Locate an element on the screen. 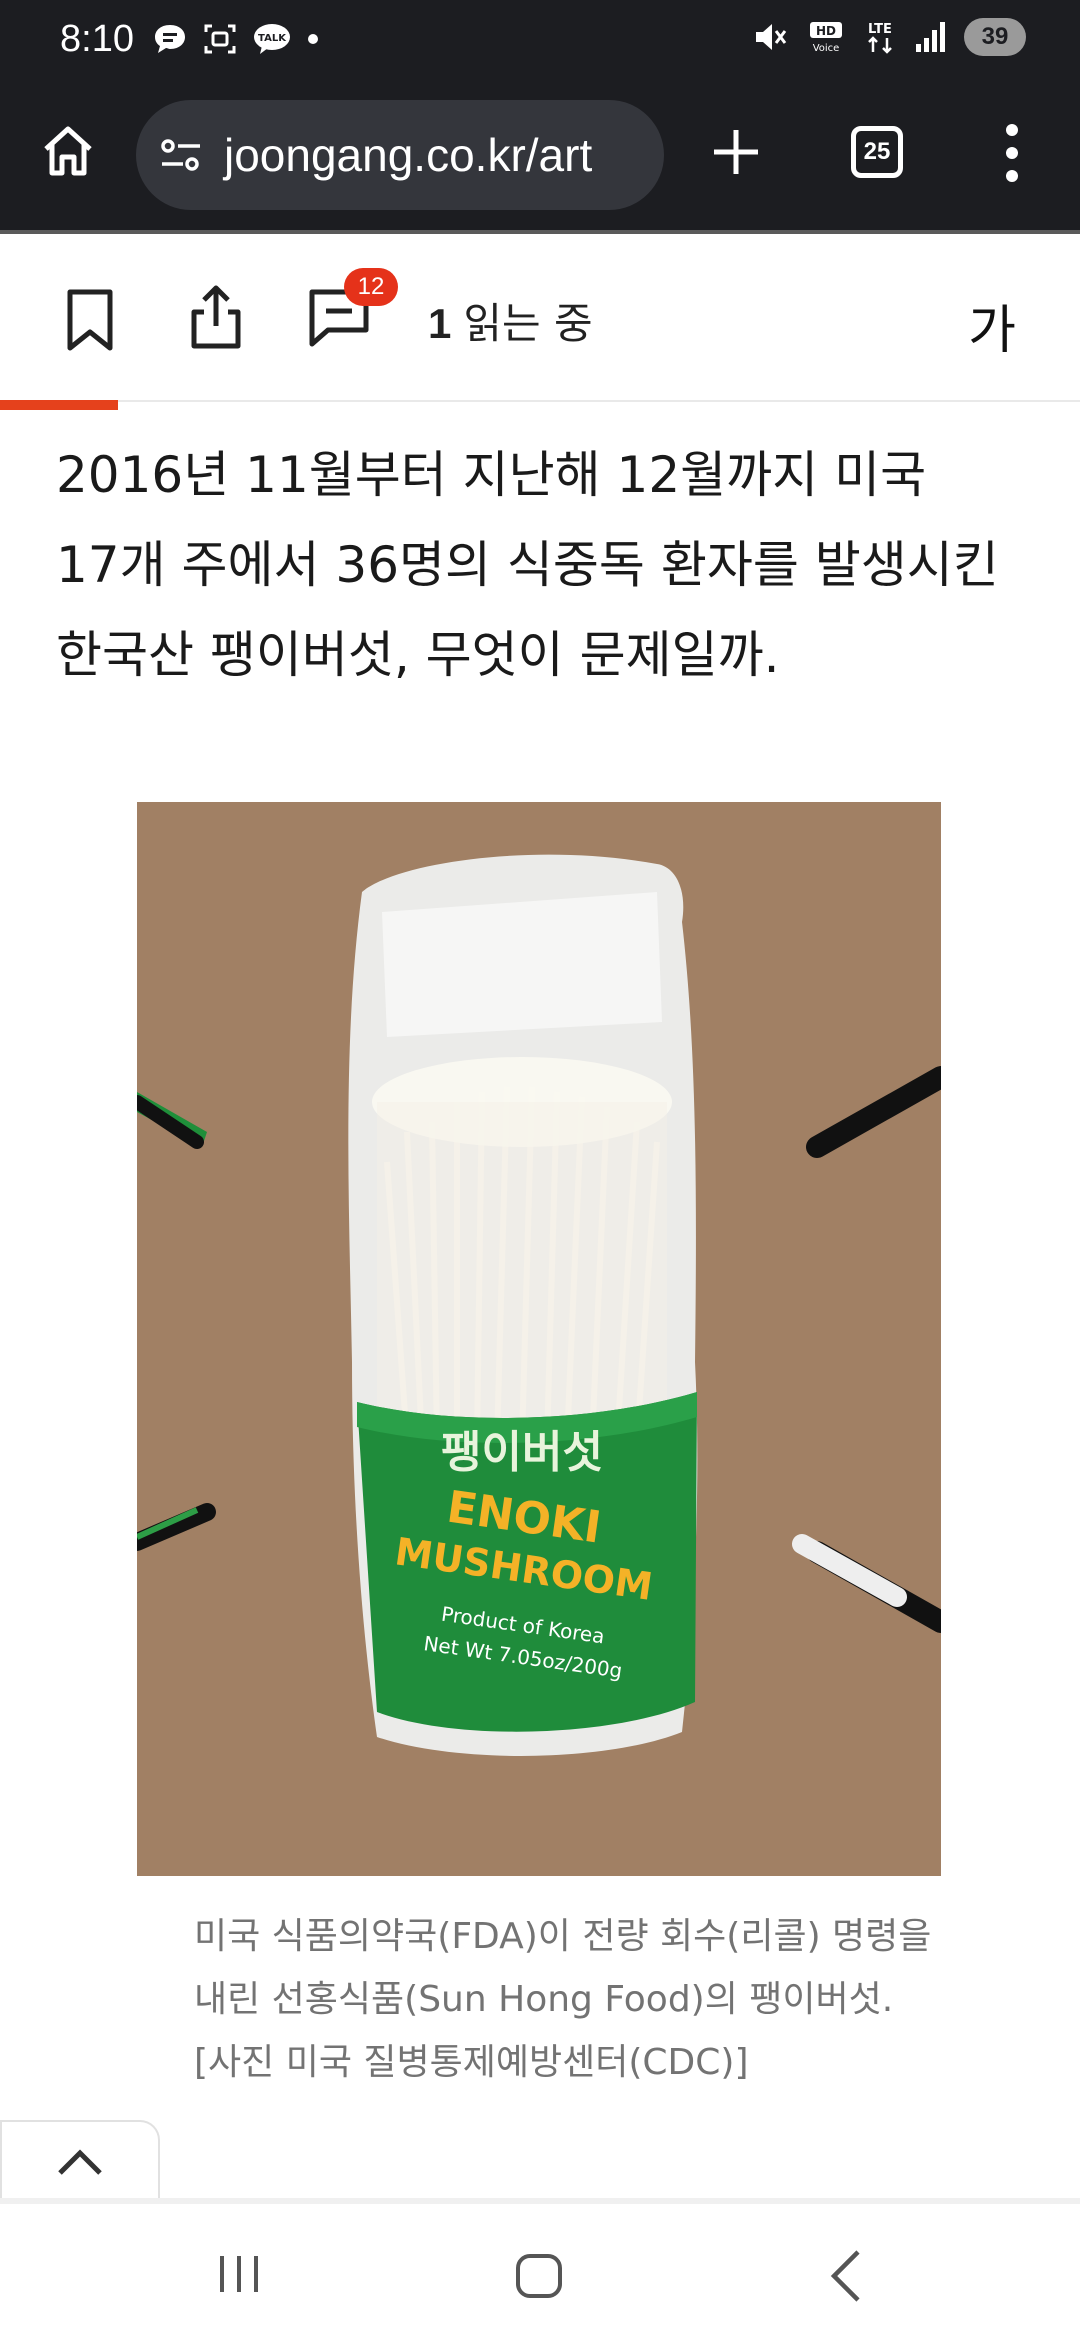 The image size is (1080, 2340). status-bar: 8:10 TALK HD Voice LTE 39 is located at coordinates (540, 39).